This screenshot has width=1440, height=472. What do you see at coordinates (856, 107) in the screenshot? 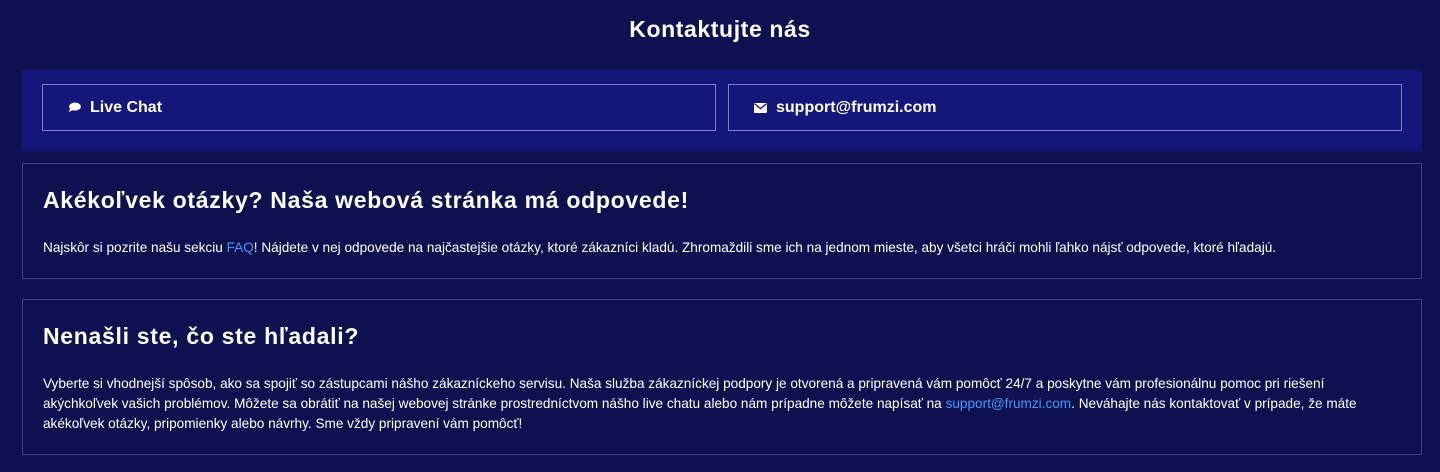
I see `email-label: support@frumzi.com` at bounding box center [856, 107].